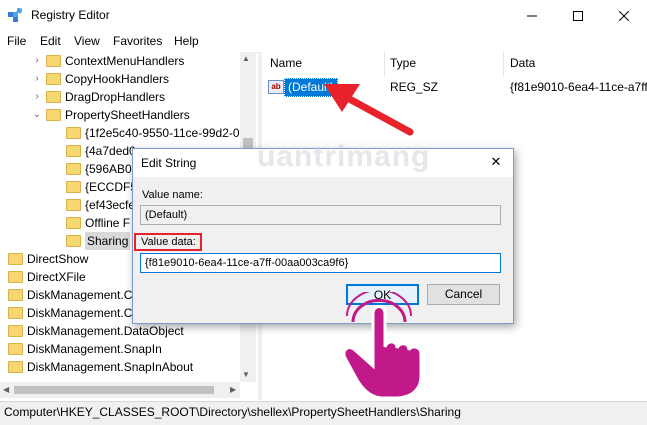  I want to click on tree-item: {4a7ded0, so click(110, 151).